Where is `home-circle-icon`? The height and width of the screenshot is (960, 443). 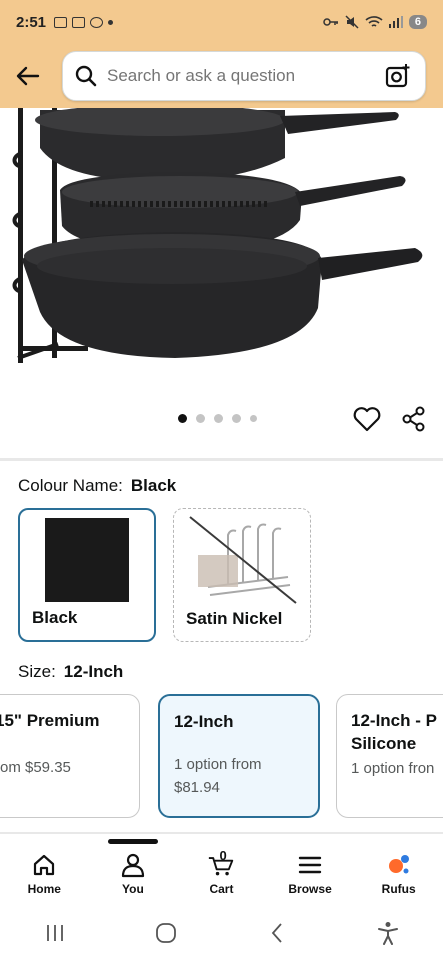
home-circle-icon is located at coordinates (166, 933).